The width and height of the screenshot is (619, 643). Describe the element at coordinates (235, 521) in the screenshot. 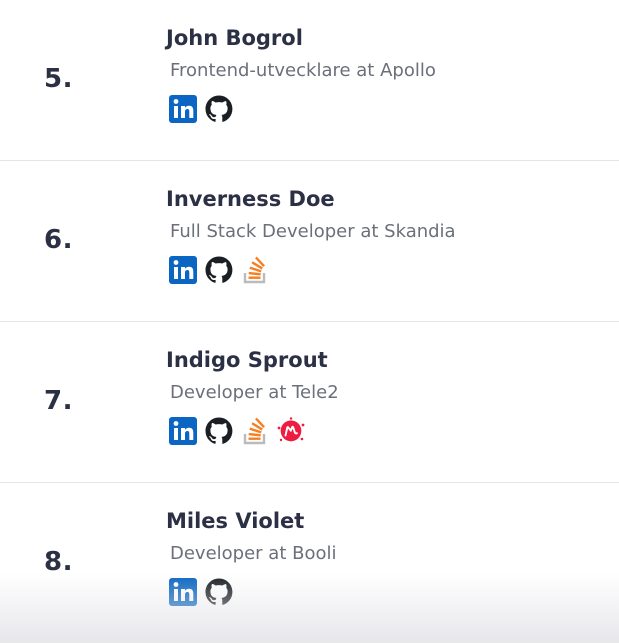

I see `person-name: Miles Violet` at that location.